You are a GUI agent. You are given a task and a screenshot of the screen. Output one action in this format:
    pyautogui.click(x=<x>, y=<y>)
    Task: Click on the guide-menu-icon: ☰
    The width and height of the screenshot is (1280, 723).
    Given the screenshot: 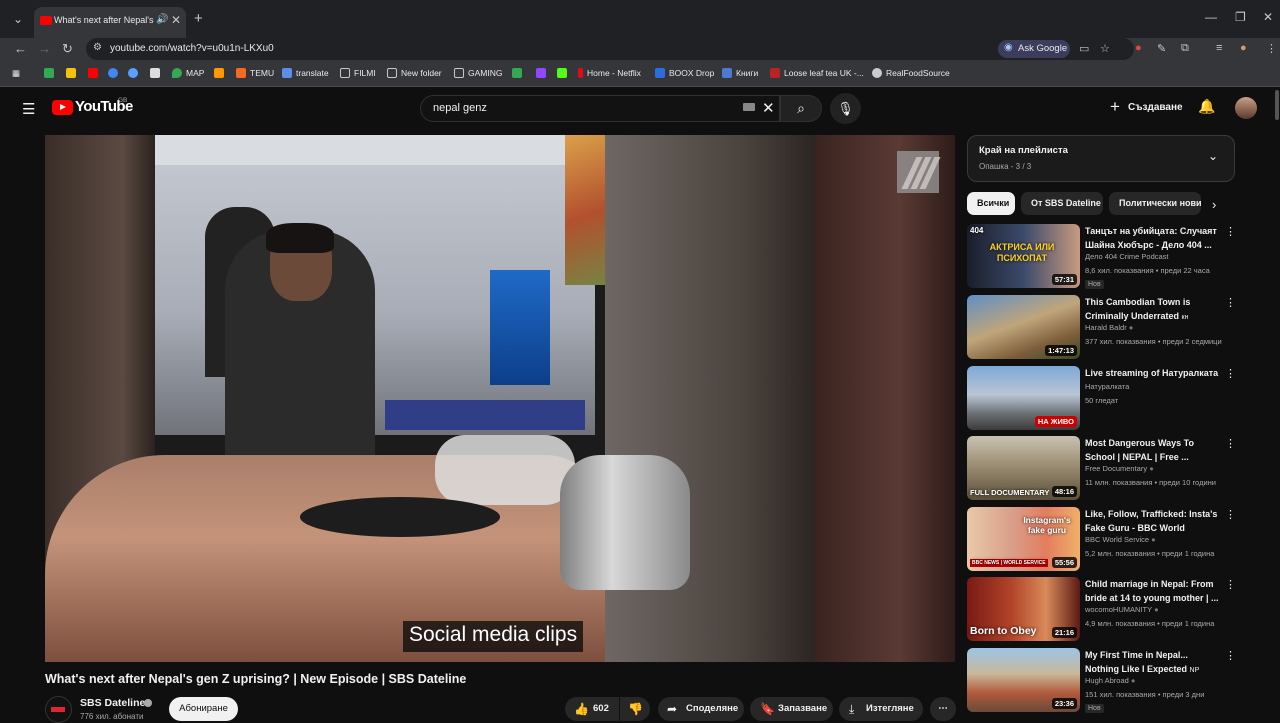 What is the action you would take?
    pyautogui.click(x=28, y=109)
    